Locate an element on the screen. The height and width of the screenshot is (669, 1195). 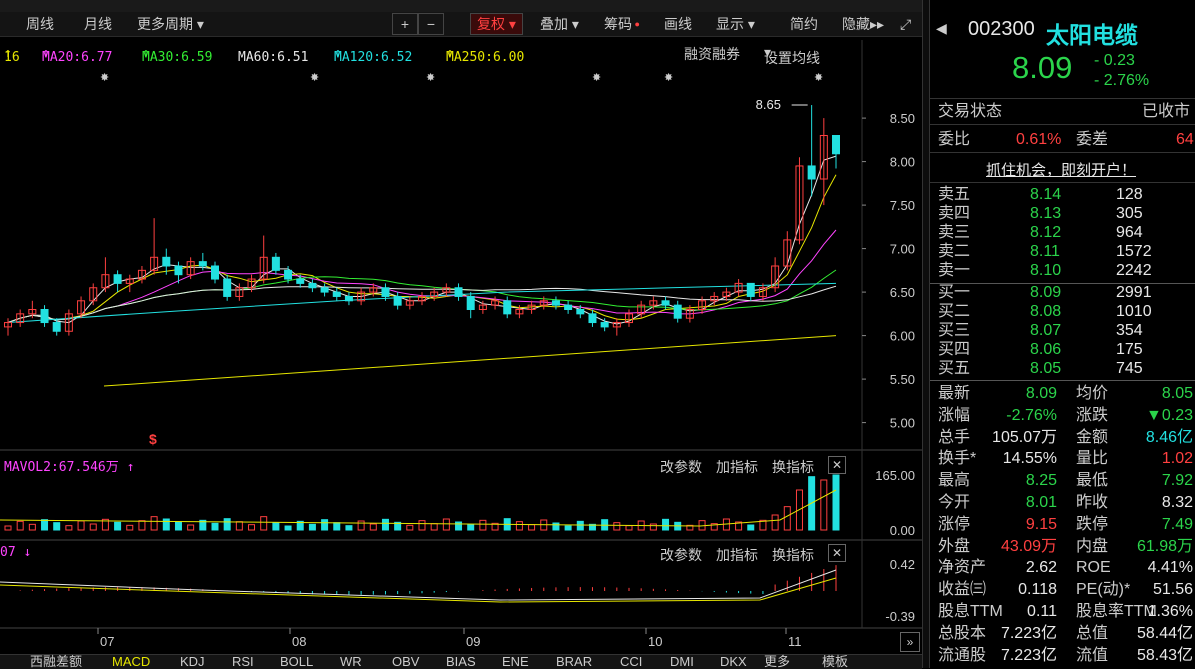
stat-row: 流通股 7.223亿 流值 58.43亿 is located at coordinates (1062, 655).